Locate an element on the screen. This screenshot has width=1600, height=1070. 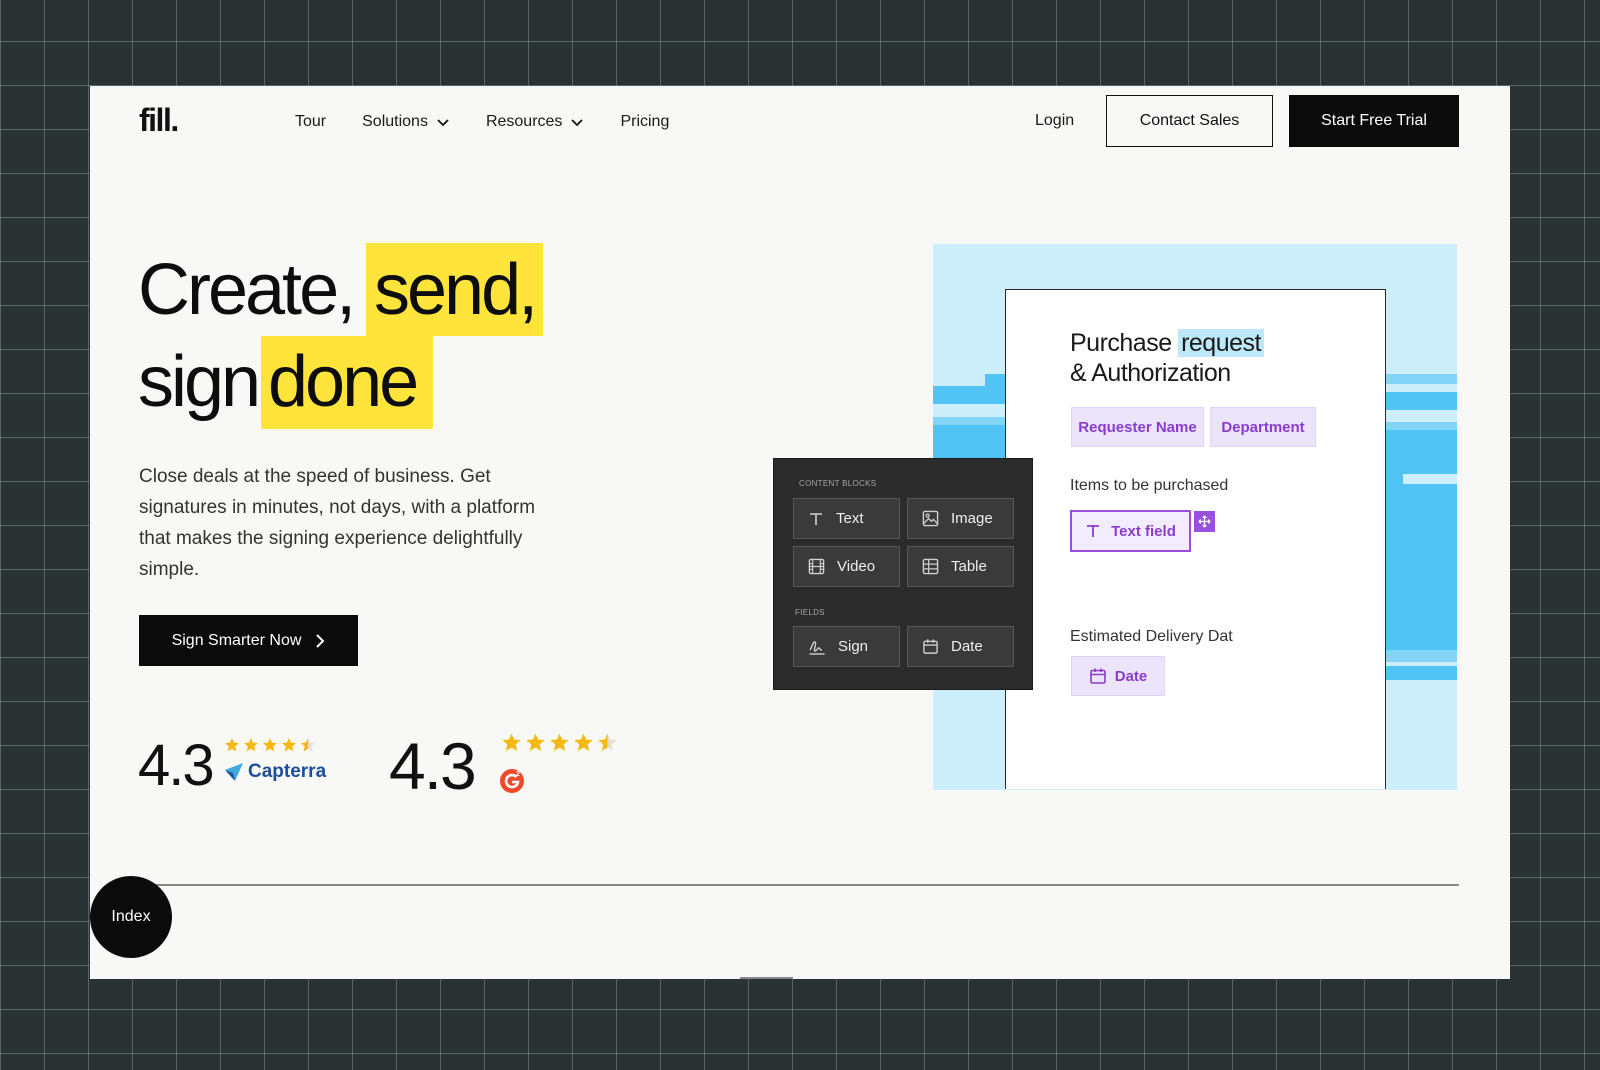
field-sign-button: Sign is located at coordinates (846, 646).